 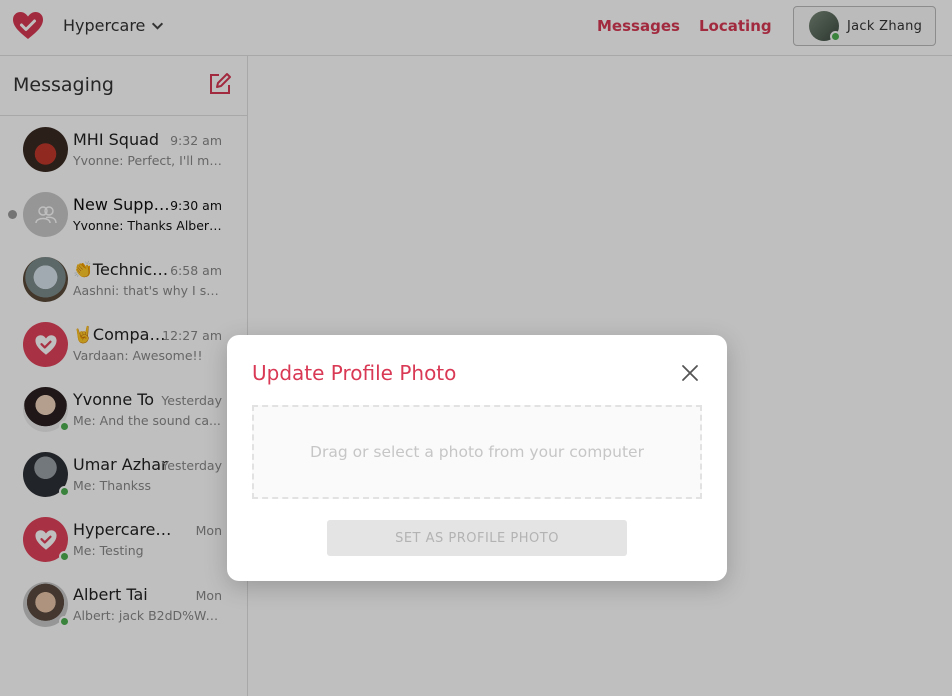 What do you see at coordinates (477, 538) in the screenshot?
I see `set-profile-photo-button: SET AS PROFILE PHOTO` at bounding box center [477, 538].